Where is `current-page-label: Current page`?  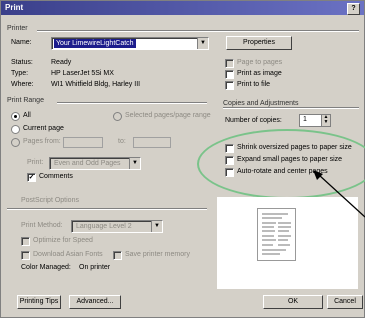 current-page-label: Current page is located at coordinates (43, 128).